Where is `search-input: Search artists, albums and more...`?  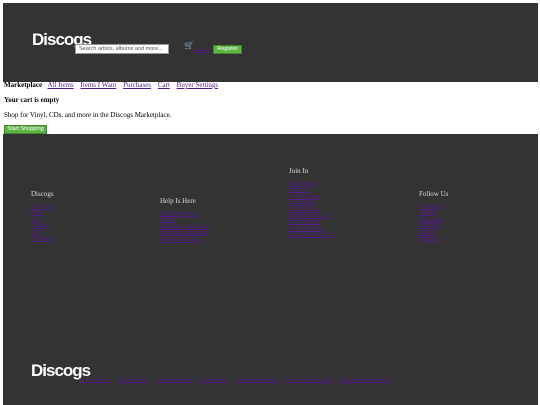 search-input: Search artists, albums and more... is located at coordinates (122, 49).